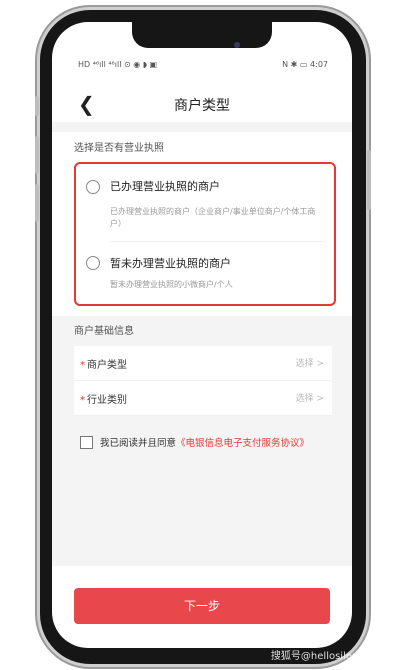 This screenshot has width=400, height=670. I want to click on industry-select: 选择 >, so click(310, 397).